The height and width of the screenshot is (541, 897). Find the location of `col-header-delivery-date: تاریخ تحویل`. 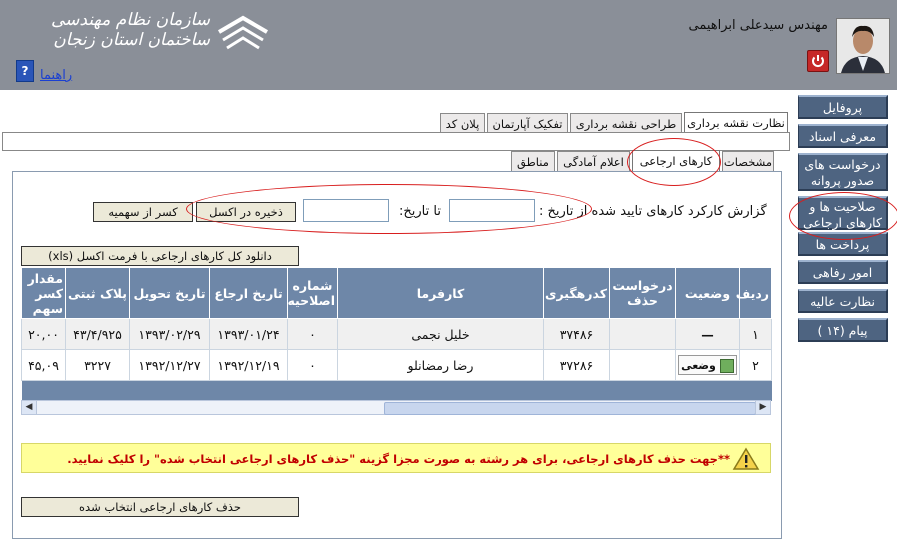

col-header-delivery-date: تاریخ تحویل is located at coordinates (169, 293).